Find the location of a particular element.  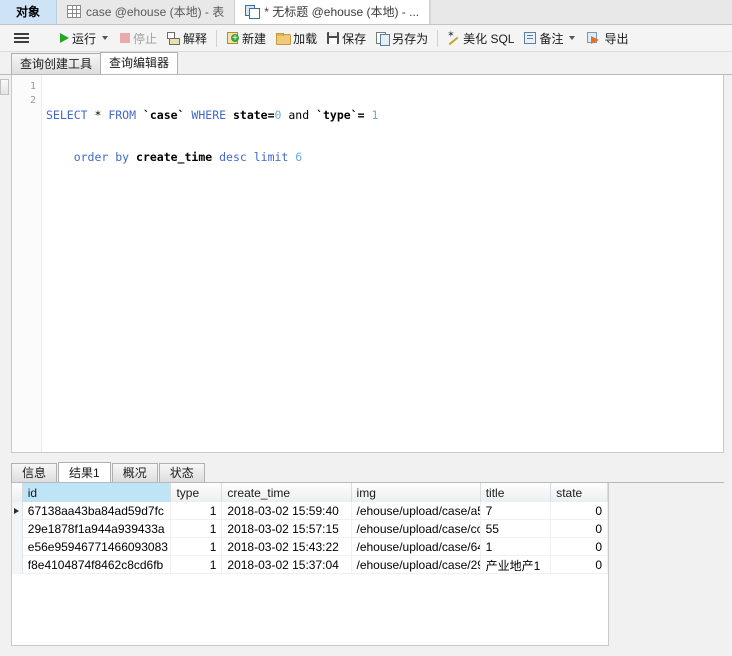

editor-scroll-button is located at coordinates (4, 87).